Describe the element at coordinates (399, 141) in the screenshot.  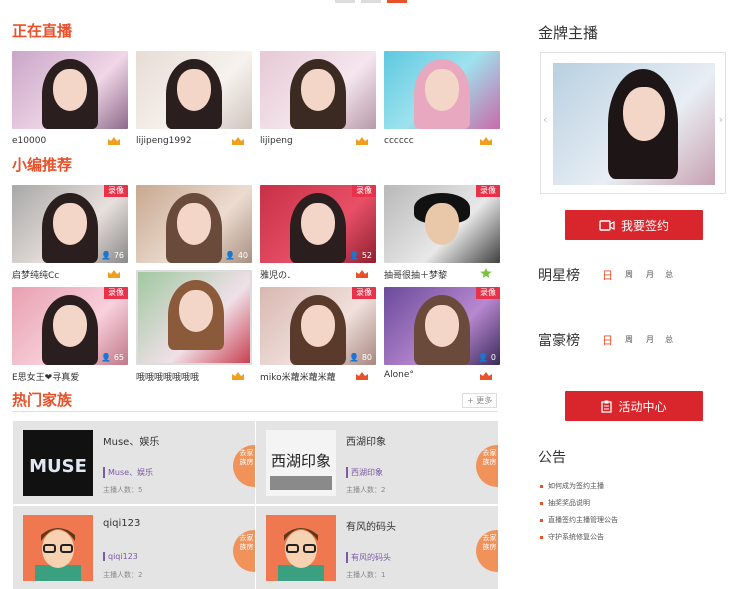
I see `live-name-4: cccccc` at that location.